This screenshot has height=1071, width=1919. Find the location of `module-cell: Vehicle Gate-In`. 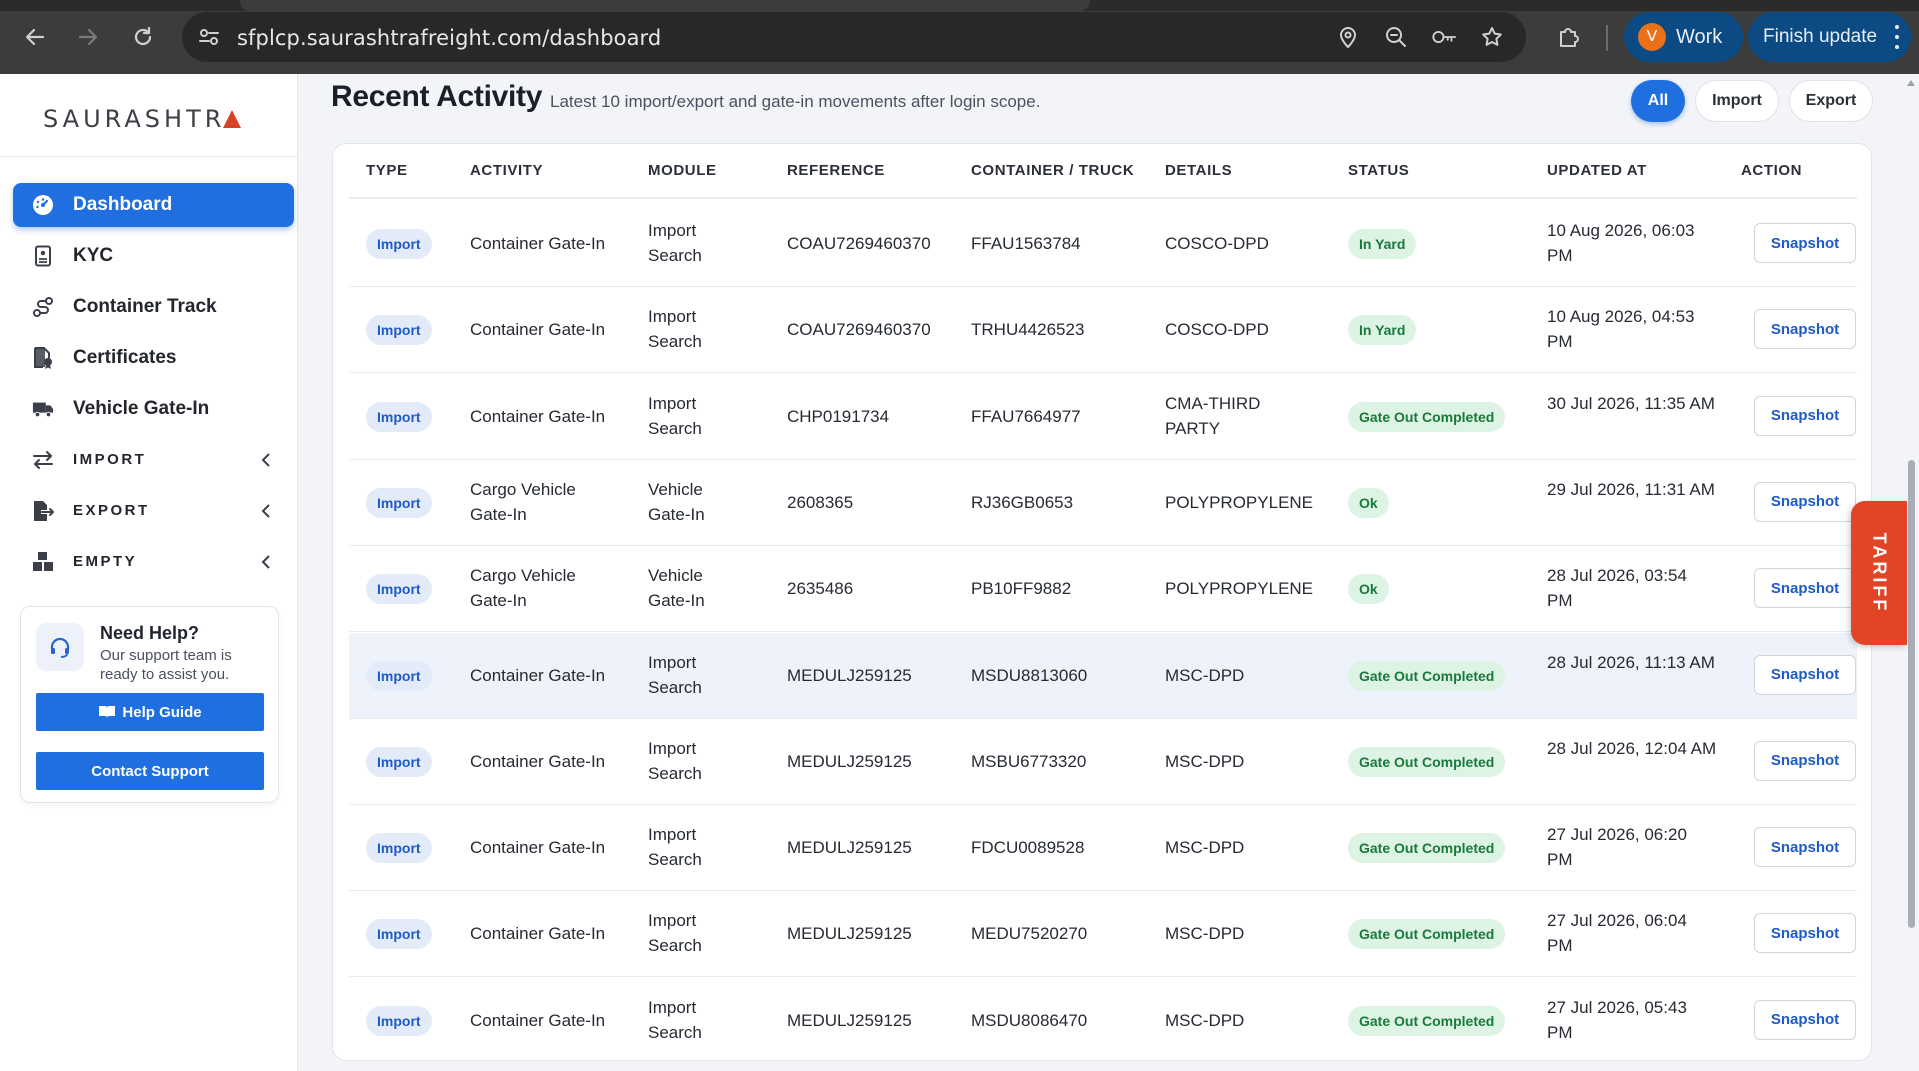

module-cell: Vehicle Gate-In is located at coordinates (676, 588).